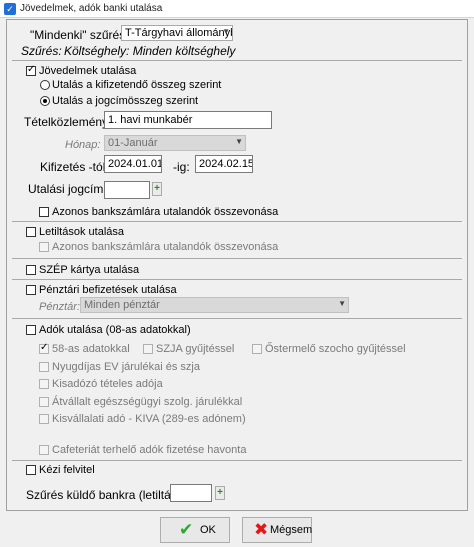  Describe the element at coordinates (150, 51) in the screenshot. I see `filter-summary-value: Költséghely: Minden költséghely` at that location.